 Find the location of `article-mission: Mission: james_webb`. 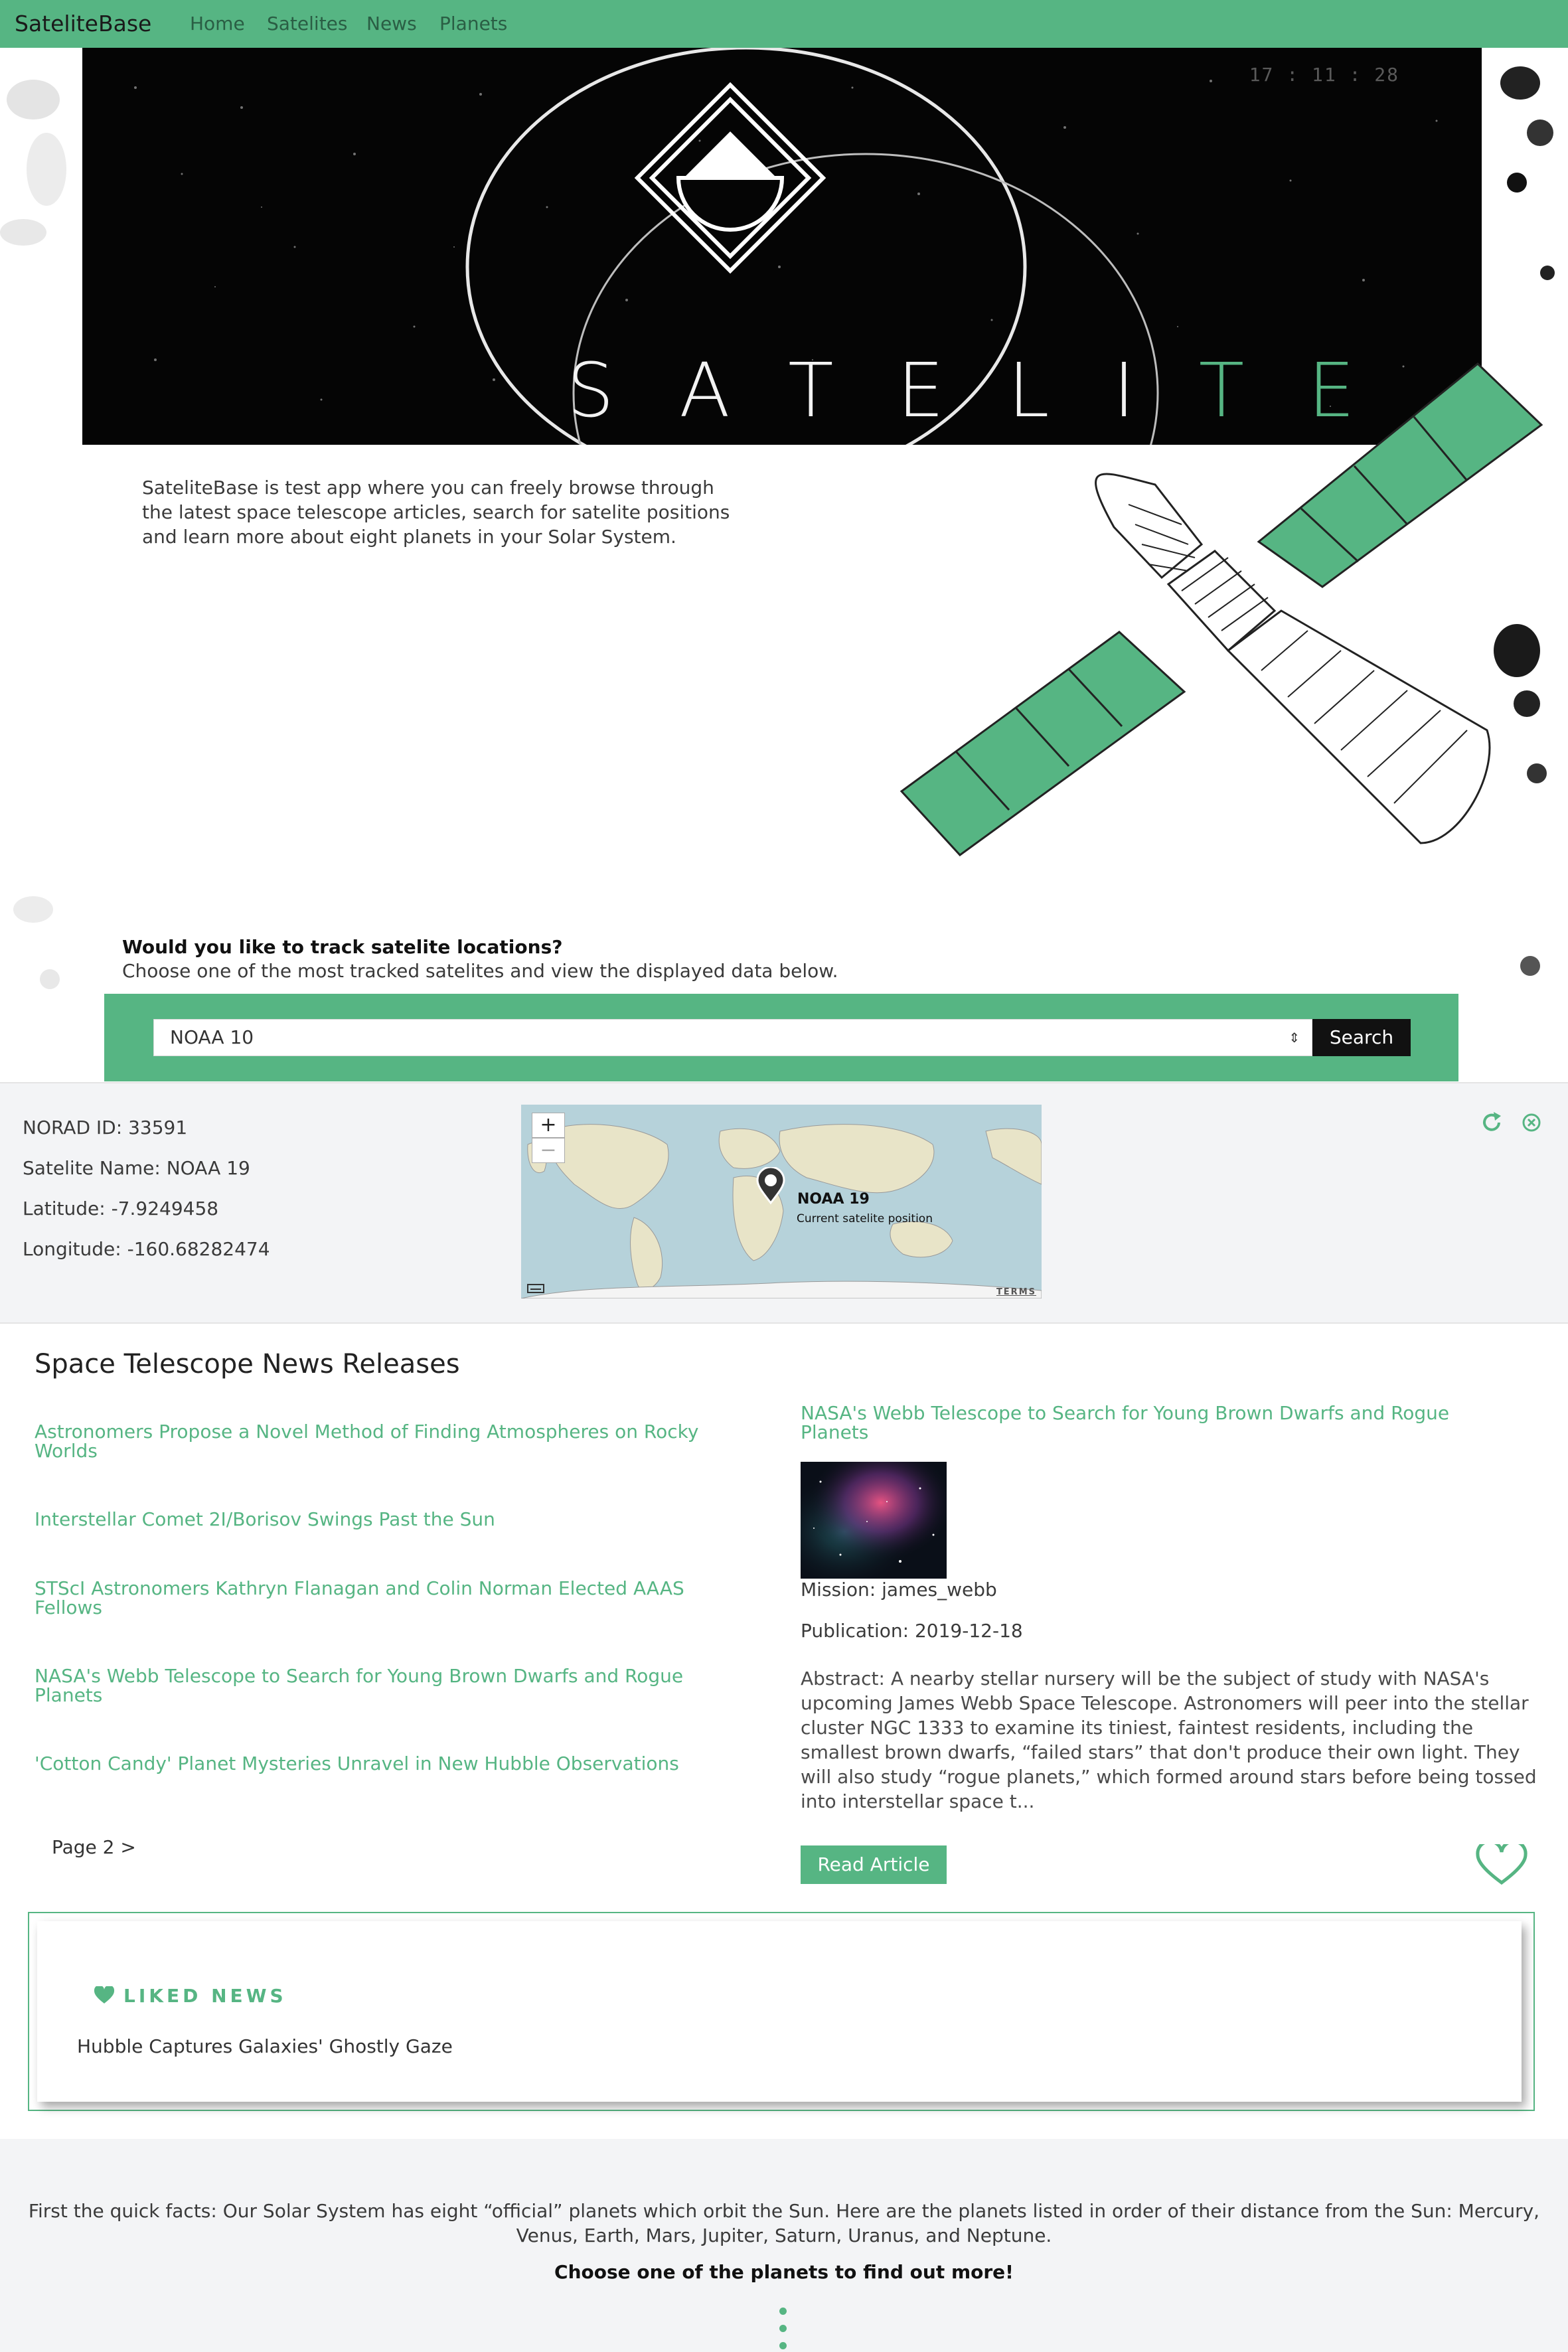

article-mission: Mission: james_webb is located at coordinates (899, 1590).